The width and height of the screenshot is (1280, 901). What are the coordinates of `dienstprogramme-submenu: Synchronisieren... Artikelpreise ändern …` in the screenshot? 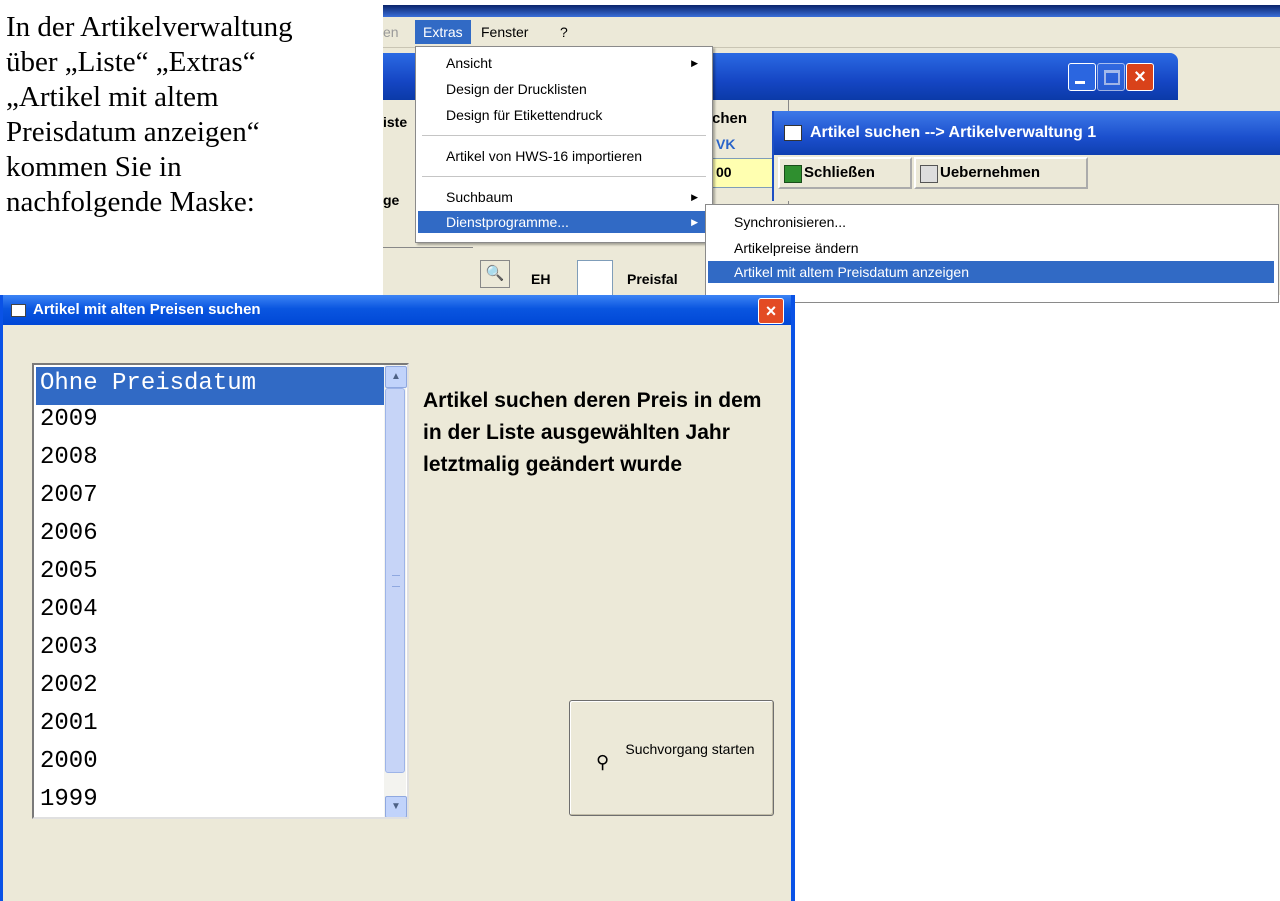 It's located at (992, 253).